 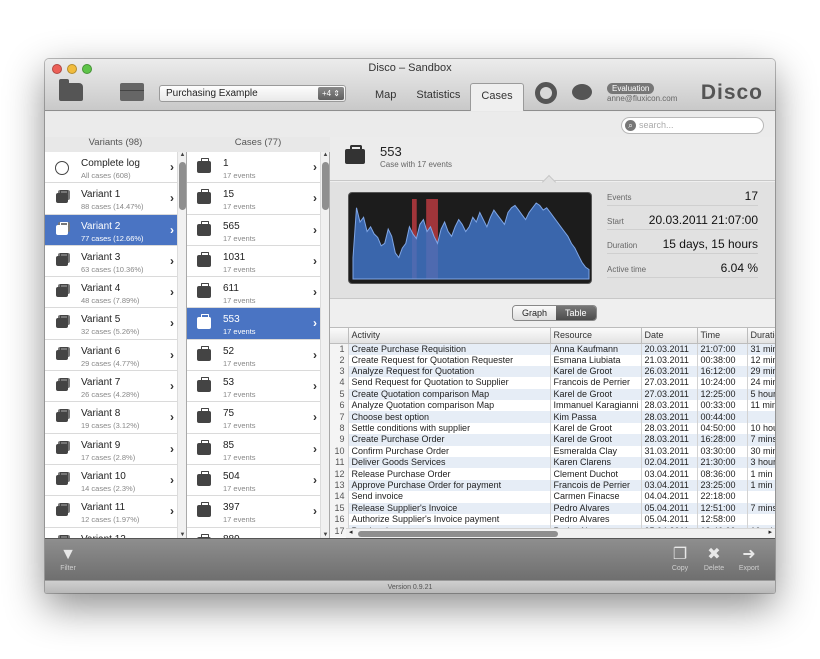 I want to click on variant-list-item: Complete log All cases (608) ›, so click(x=115, y=168).